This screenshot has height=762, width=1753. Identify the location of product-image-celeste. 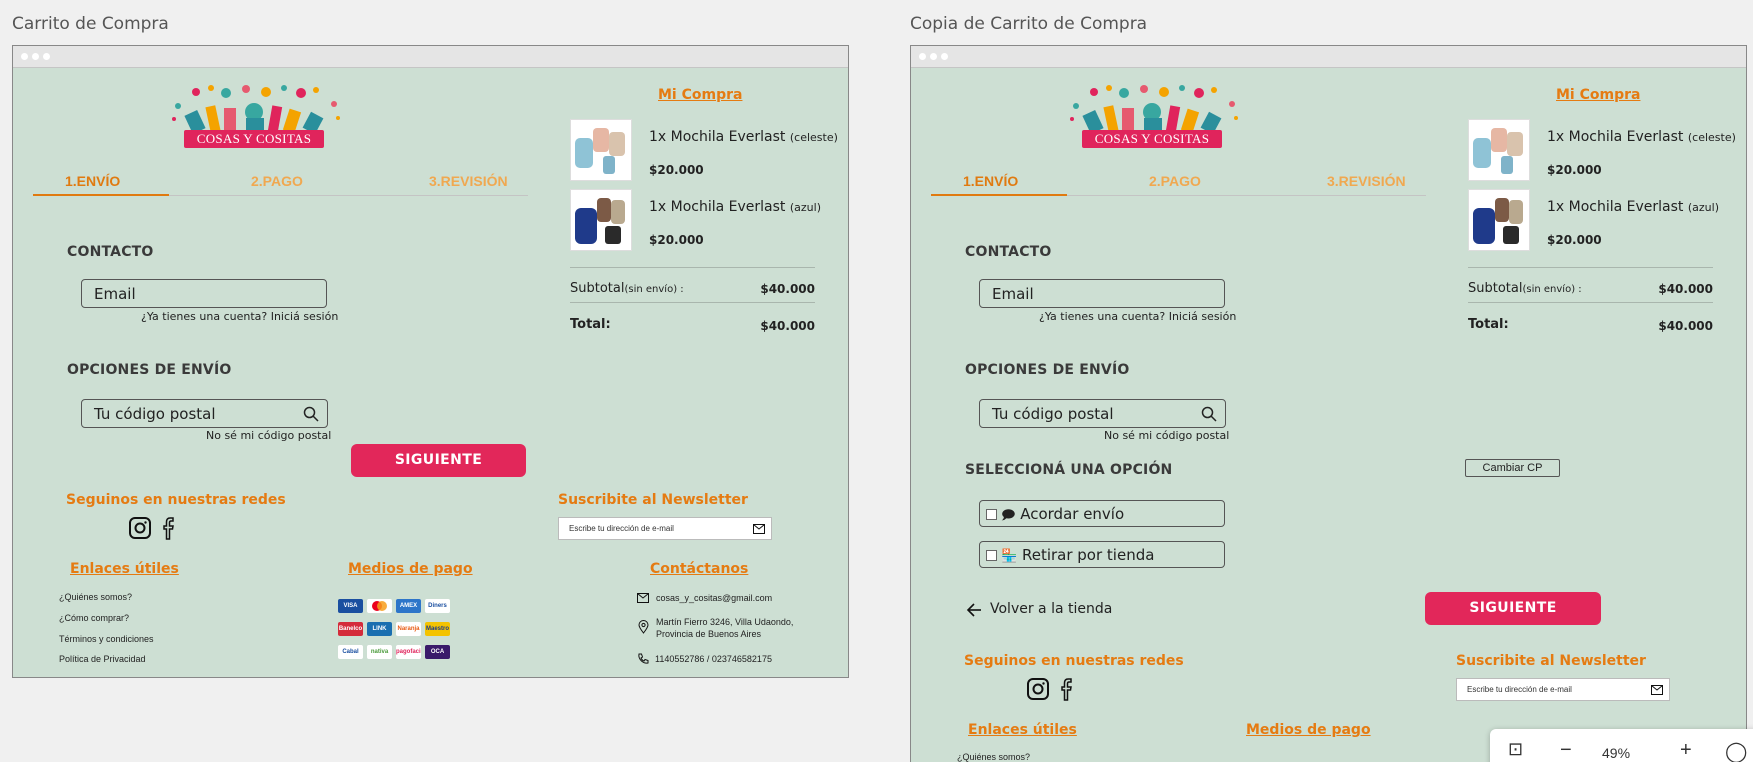
(1499, 150).